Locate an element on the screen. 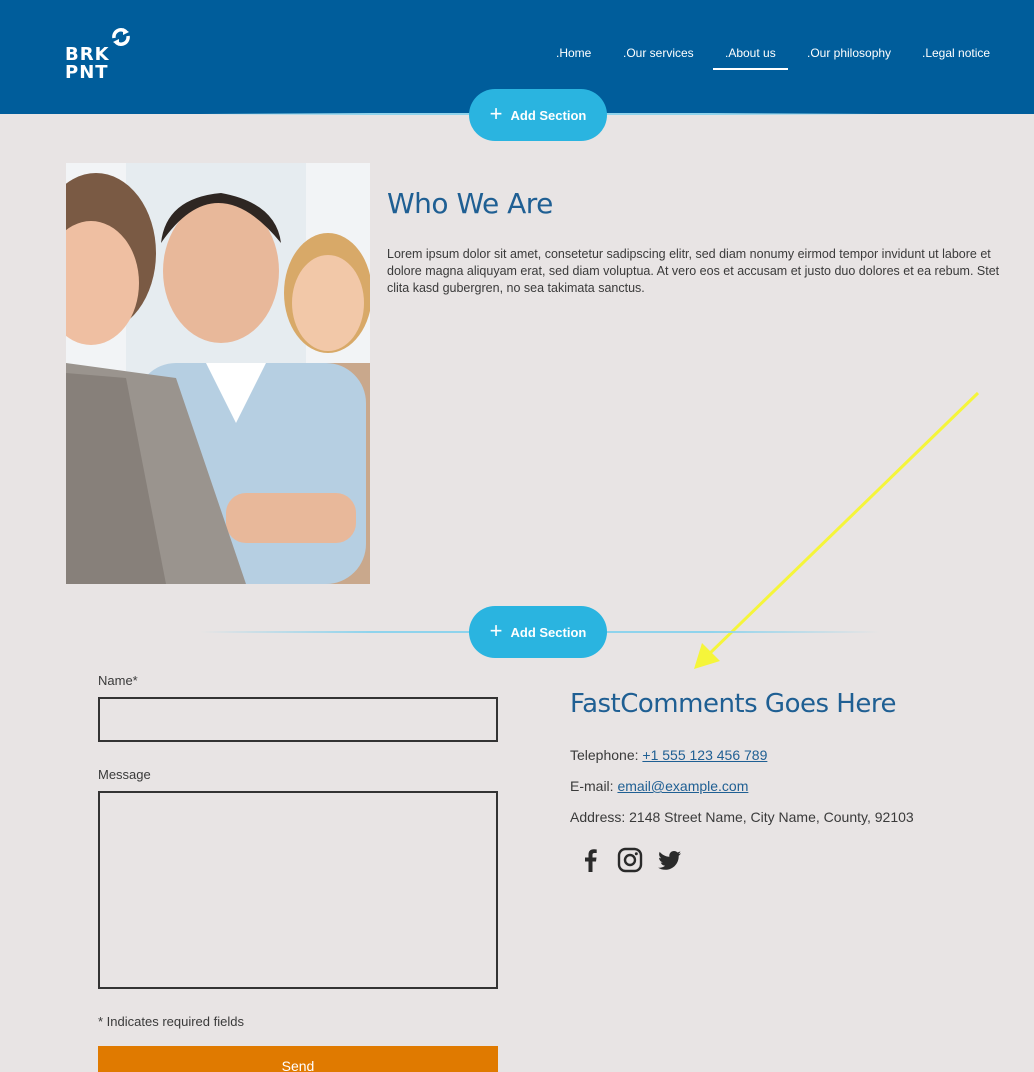  name-label: Name* is located at coordinates (118, 680).